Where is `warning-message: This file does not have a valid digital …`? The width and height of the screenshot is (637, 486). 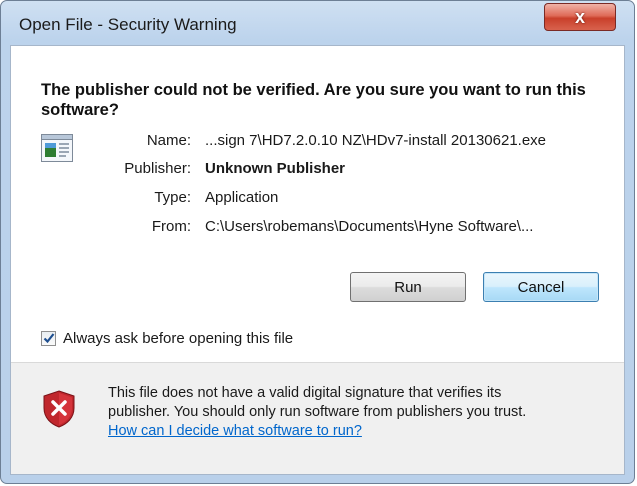
warning-message: This file does not have a valid digital … is located at coordinates (343, 412).